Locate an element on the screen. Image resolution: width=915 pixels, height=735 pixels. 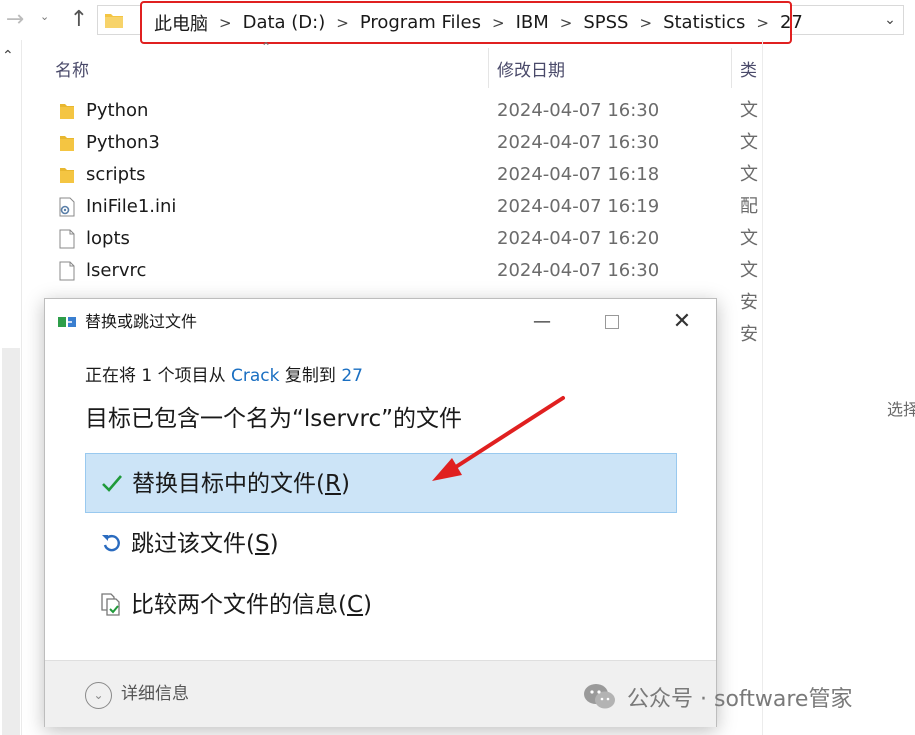
replace-file-option: 替换目标中的文件(R) is located at coordinates (381, 483).